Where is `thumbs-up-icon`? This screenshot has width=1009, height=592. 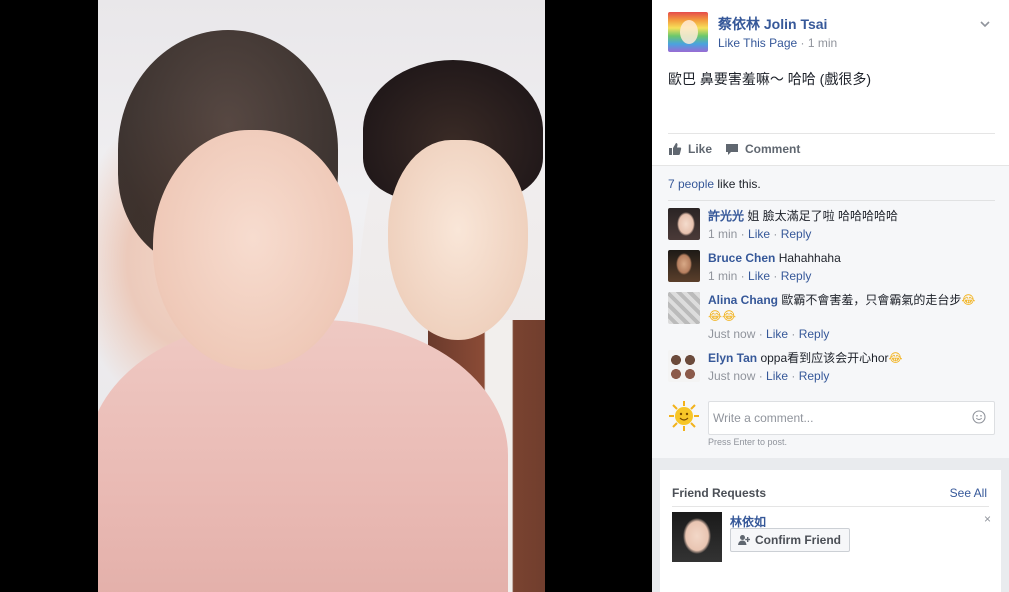
thumbs-up-icon is located at coordinates (675, 149).